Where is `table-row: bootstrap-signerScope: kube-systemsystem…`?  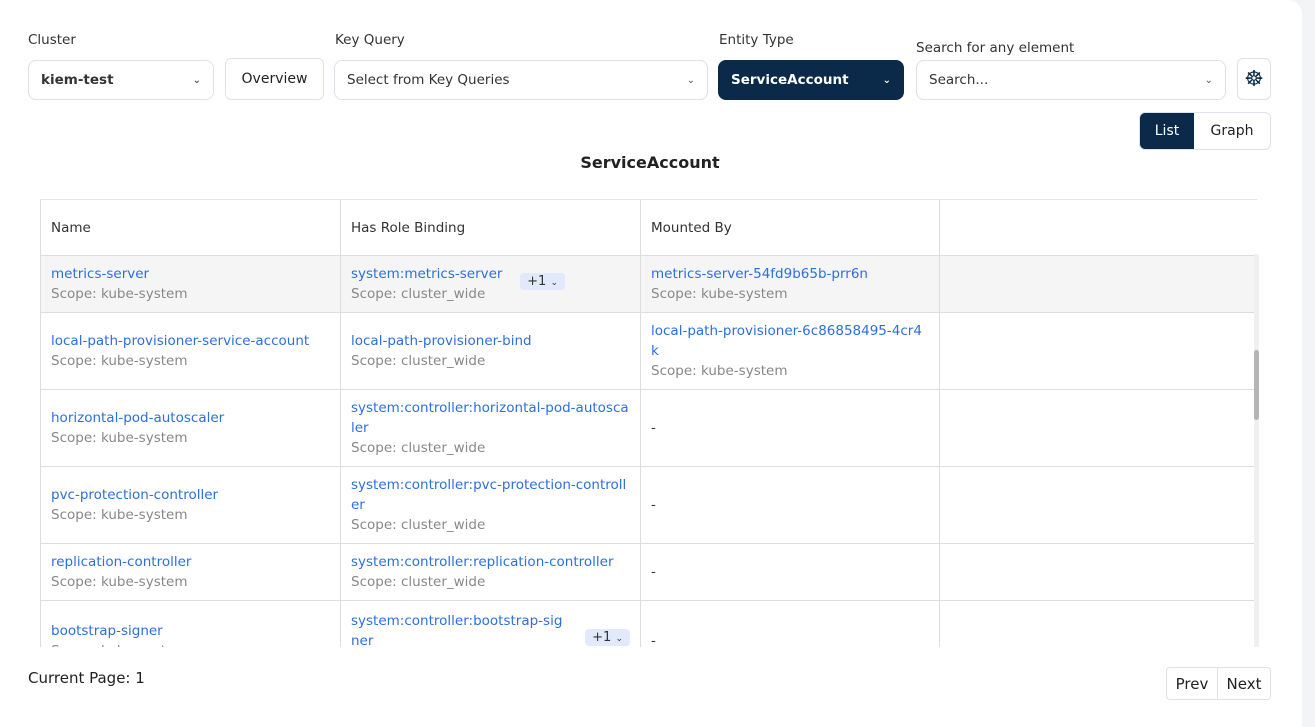 table-row: bootstrap-signerScope: kube-systemsystem… is located at coordinates (647, 624).